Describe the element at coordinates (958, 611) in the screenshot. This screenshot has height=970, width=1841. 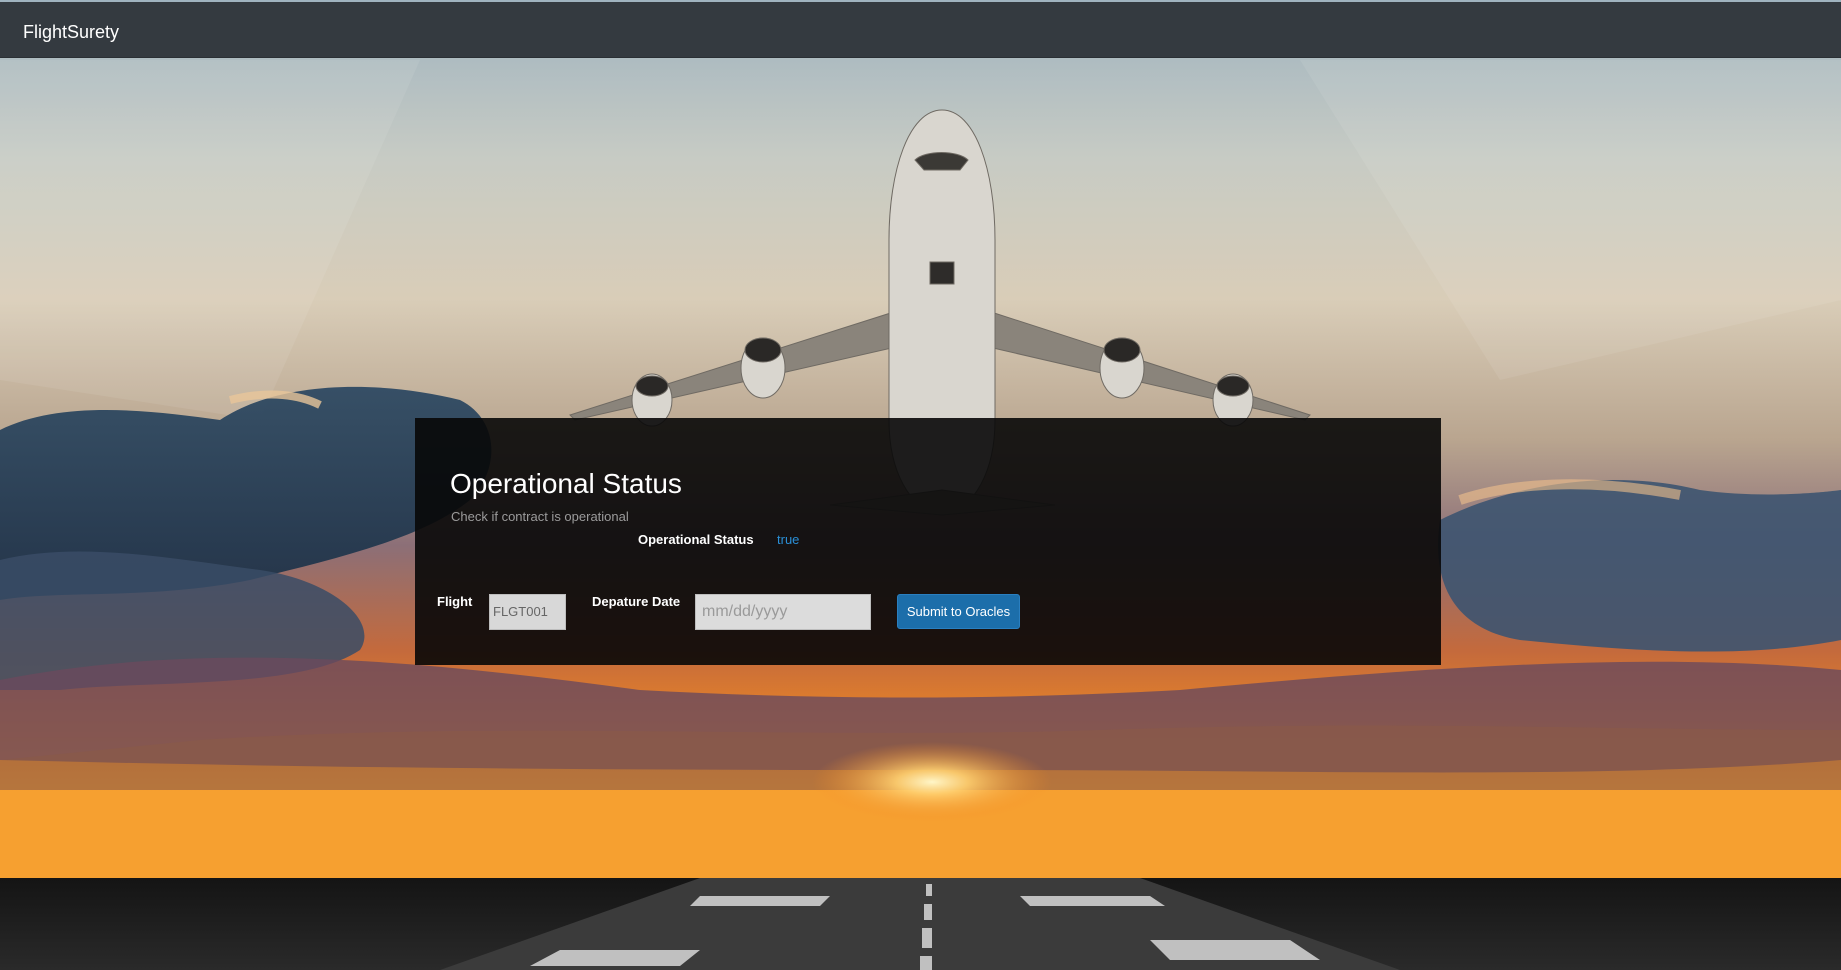
I see `submit-to-oracles-button: Submit to Oracles` at that location.